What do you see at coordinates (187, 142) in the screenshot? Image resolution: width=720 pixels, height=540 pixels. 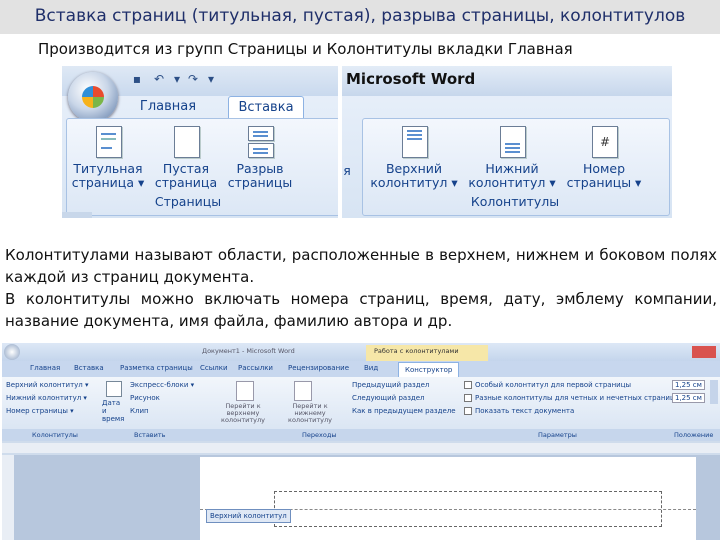 I see `blank-page-icon` at bounding box center [187, 142].